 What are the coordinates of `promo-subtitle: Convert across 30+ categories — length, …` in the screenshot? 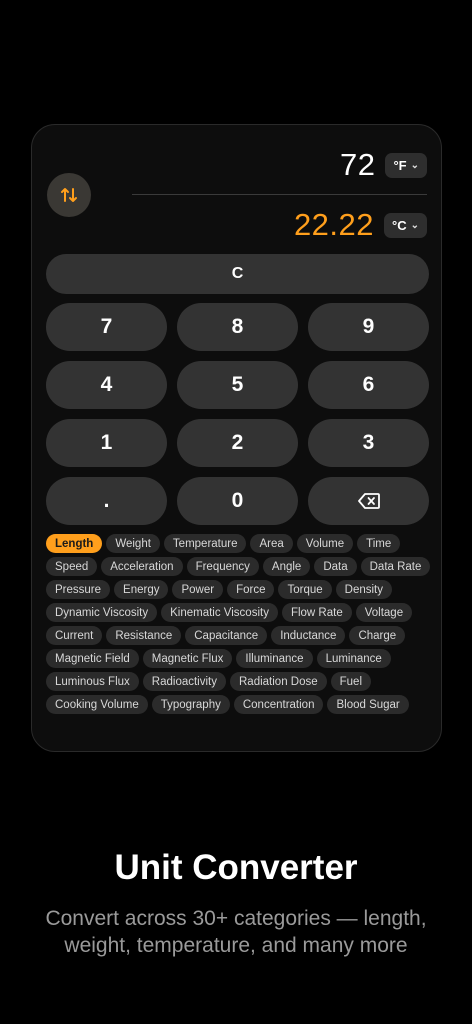 It's located at (236, 932).